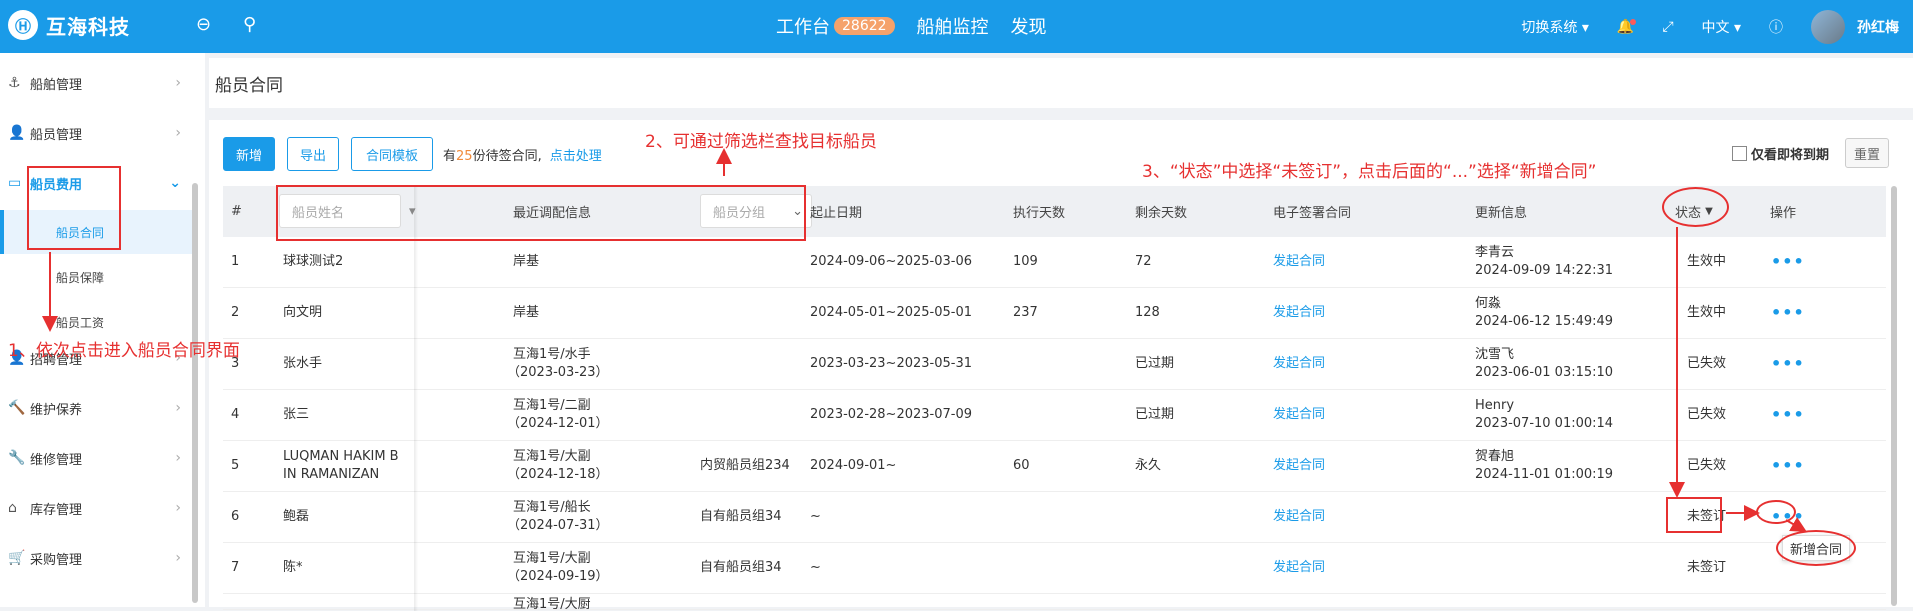  Describe the element at coordinates (1161, 213) in the screenshot. I see `col-remain-days: 剩余天数` at that location.